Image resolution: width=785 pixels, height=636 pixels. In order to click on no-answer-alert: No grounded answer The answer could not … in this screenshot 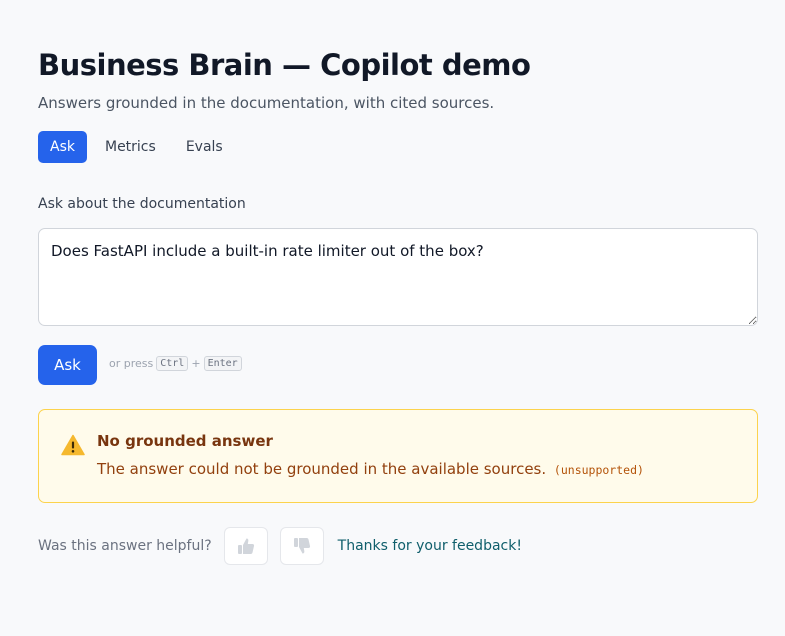, I will do `click(398, 456)`.